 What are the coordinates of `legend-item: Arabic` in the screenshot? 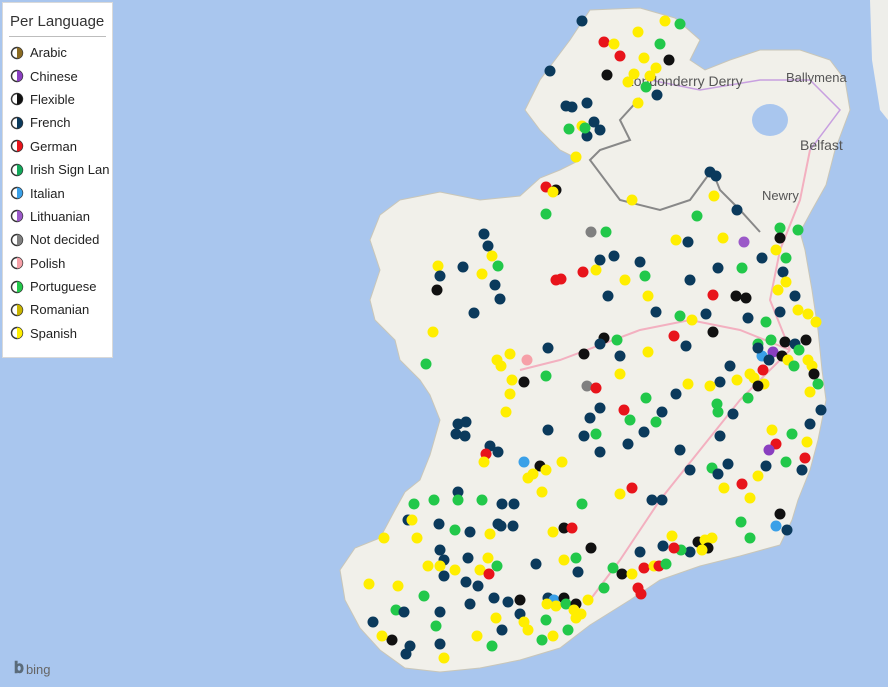 It's located at (57, 52).